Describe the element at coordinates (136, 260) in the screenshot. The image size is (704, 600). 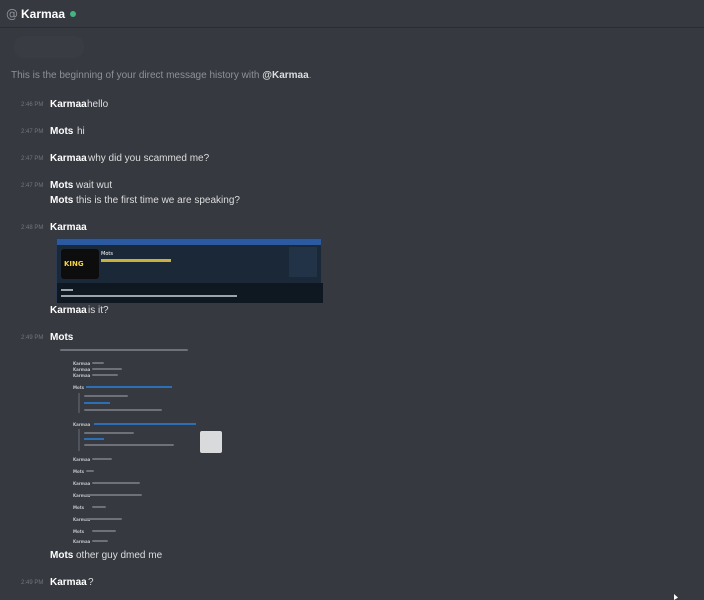
I see `profile-badge-line` at that location.